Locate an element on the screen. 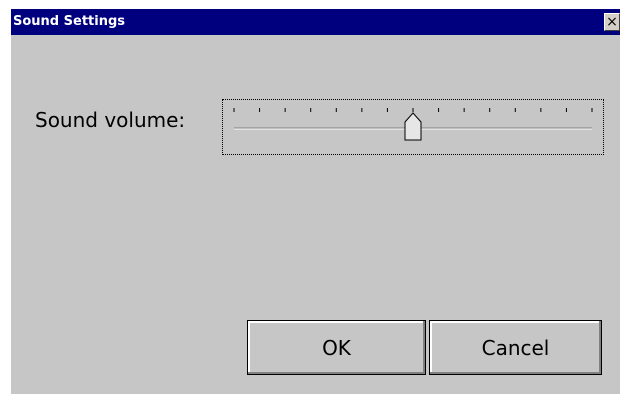 This screenshot has width=620, height=394. volume-slider-thumb is located at coordinates (413, 126).